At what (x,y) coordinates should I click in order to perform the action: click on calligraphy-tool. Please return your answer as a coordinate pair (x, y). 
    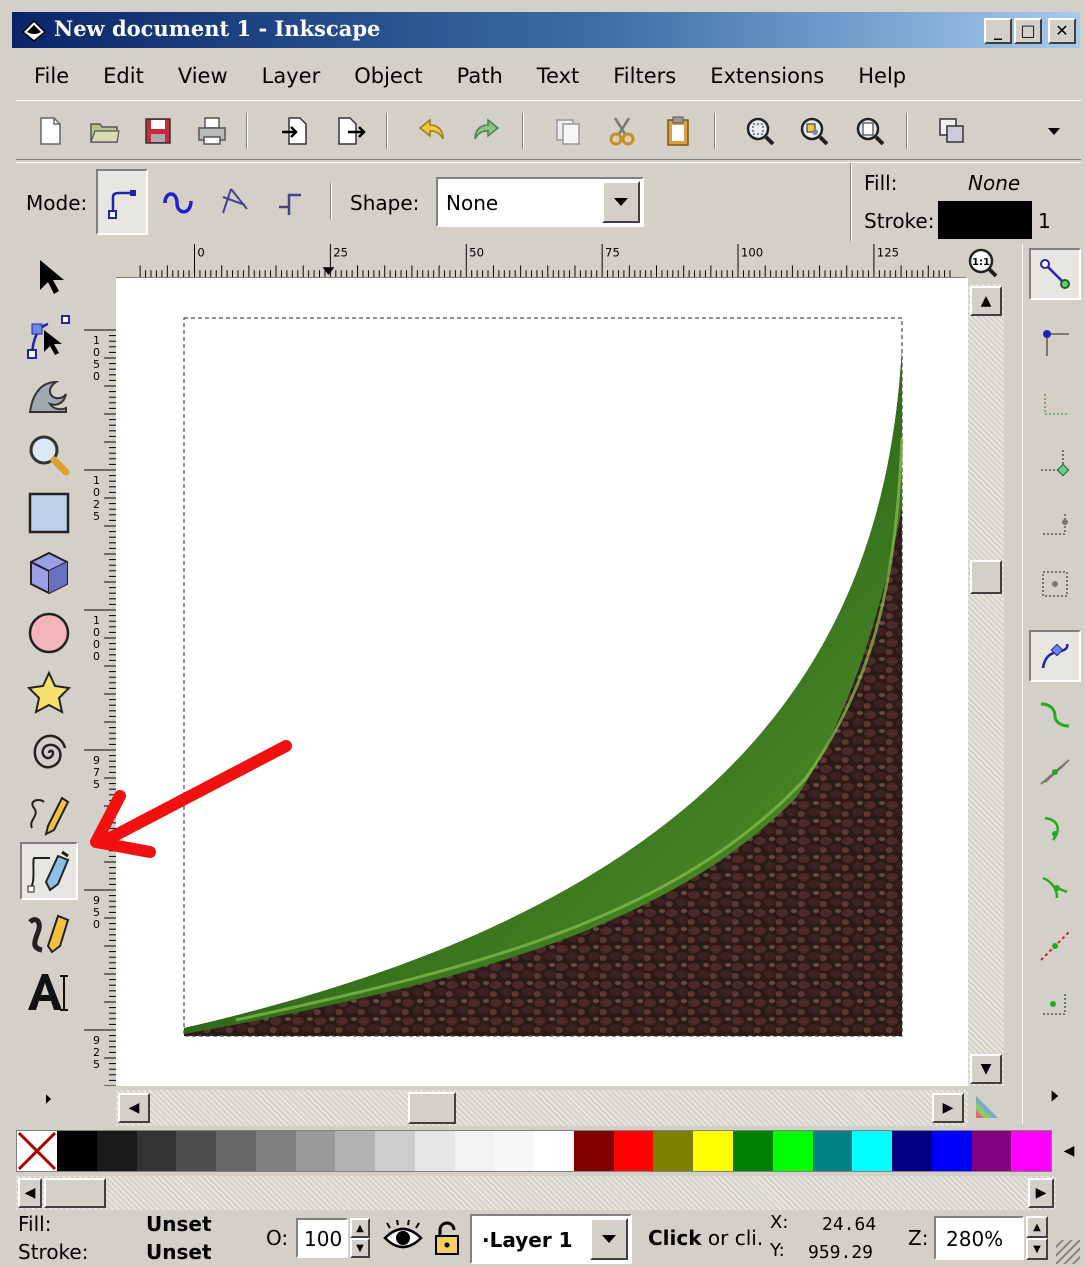
    Looking at the image, I should click on (49, 933).